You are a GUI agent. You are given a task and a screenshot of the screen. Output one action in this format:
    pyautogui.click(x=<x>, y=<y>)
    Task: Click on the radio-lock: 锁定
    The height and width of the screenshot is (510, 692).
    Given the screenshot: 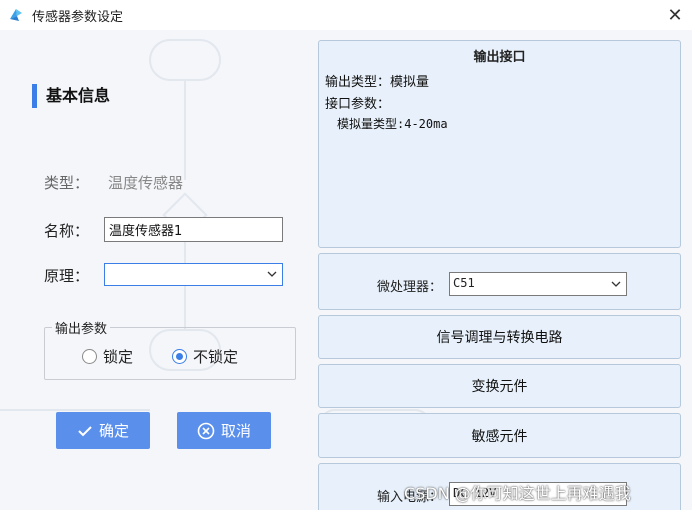 What is the action you would take?
    pyautogui.click(x=107, y=356)
    